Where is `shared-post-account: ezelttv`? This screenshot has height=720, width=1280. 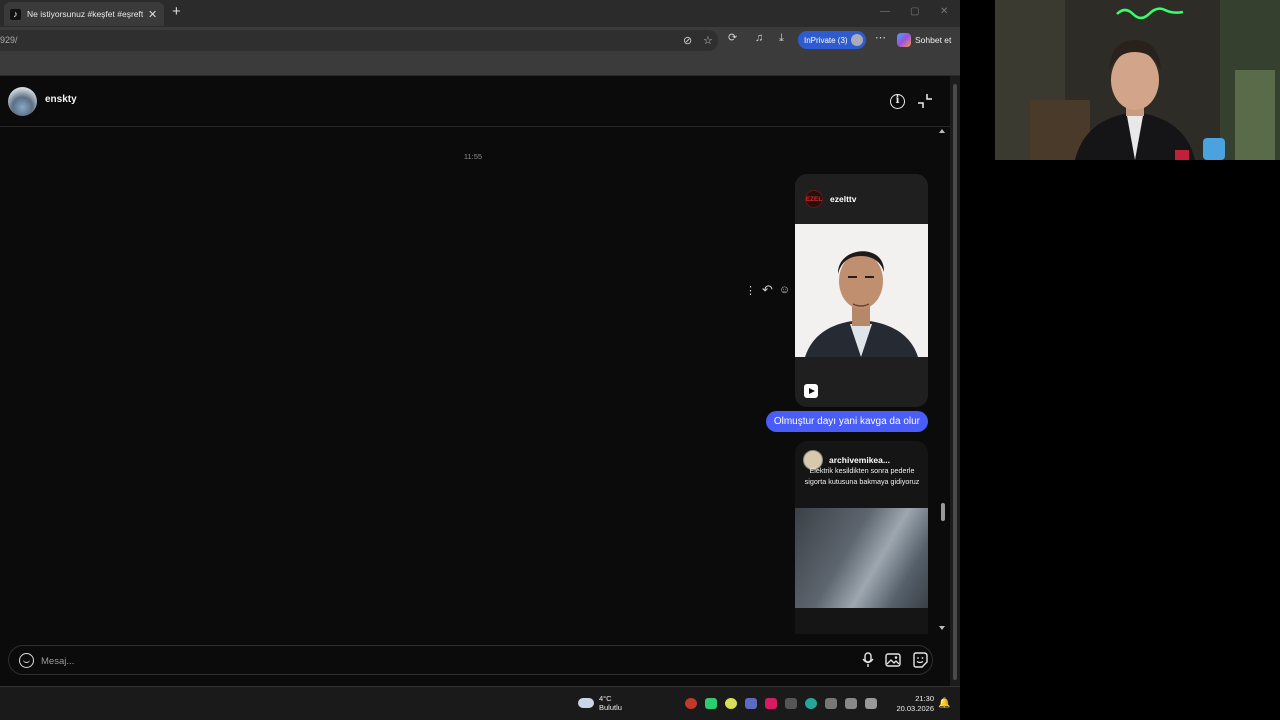
shared-post-account: ezelttv is located at coordinates (843, 199).